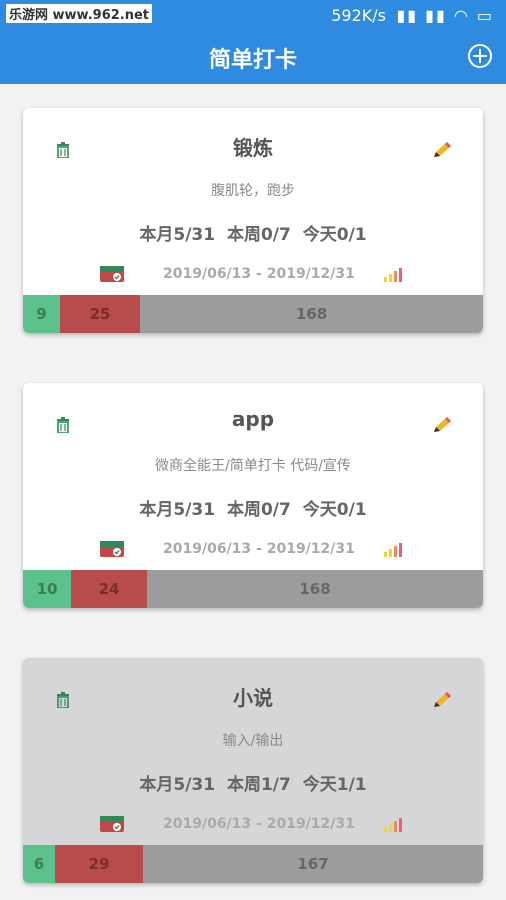  I want to click on missed-count: 24, so click(109, 589).